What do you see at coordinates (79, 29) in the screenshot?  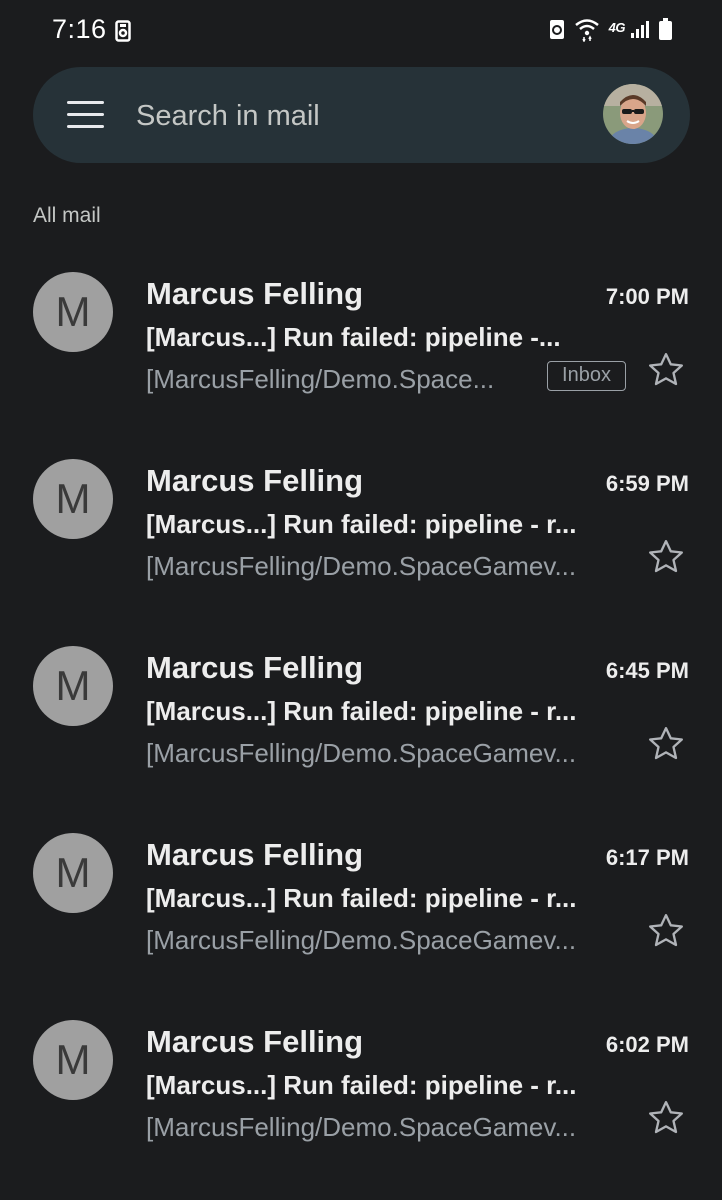 I see `status-clock: 7:16` at bounding box center [79, 29].